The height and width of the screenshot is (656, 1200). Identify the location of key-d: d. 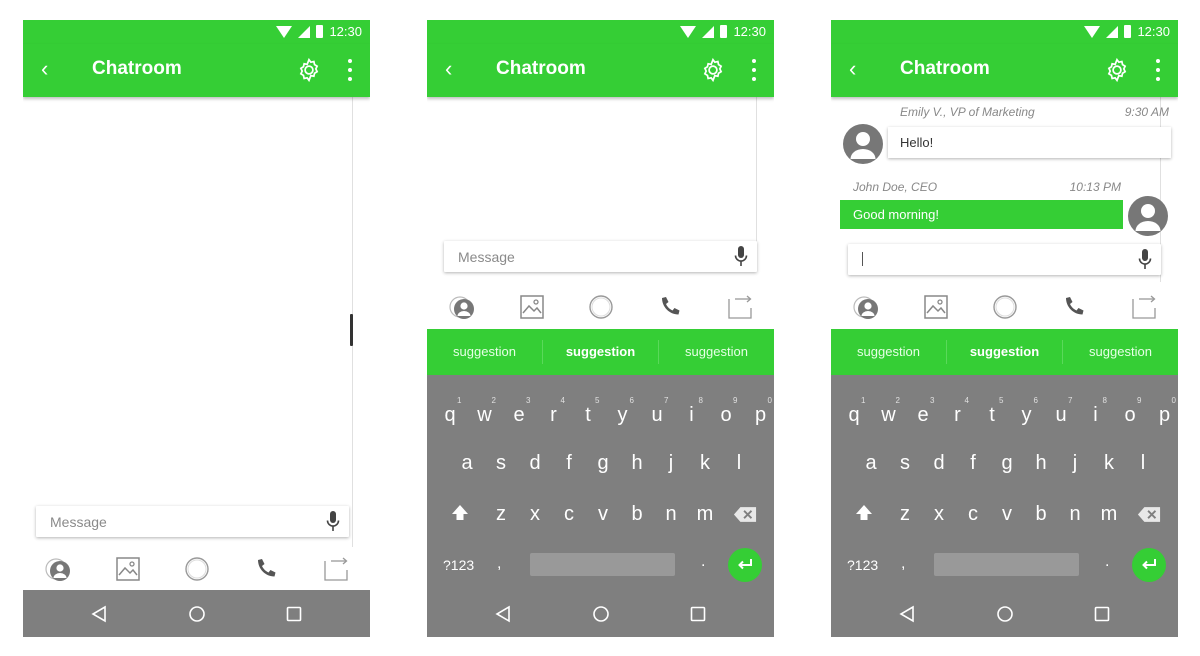
(939, 463).